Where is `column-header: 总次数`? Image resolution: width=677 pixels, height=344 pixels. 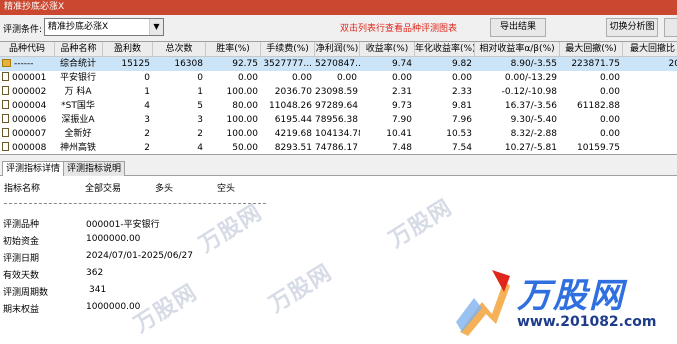
column-header: 总次数 is located at coordinates (179, 49).